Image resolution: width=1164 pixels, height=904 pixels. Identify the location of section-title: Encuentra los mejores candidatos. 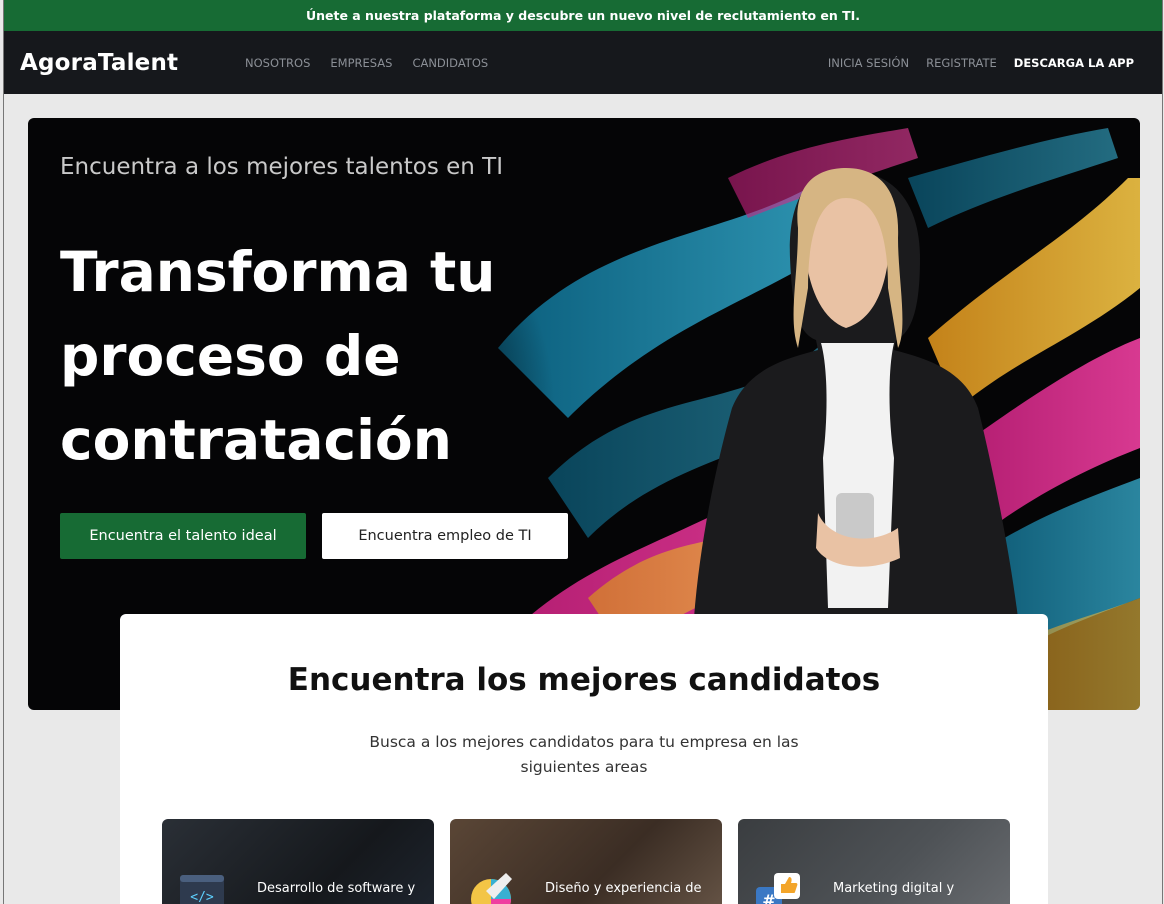
(584, 680).